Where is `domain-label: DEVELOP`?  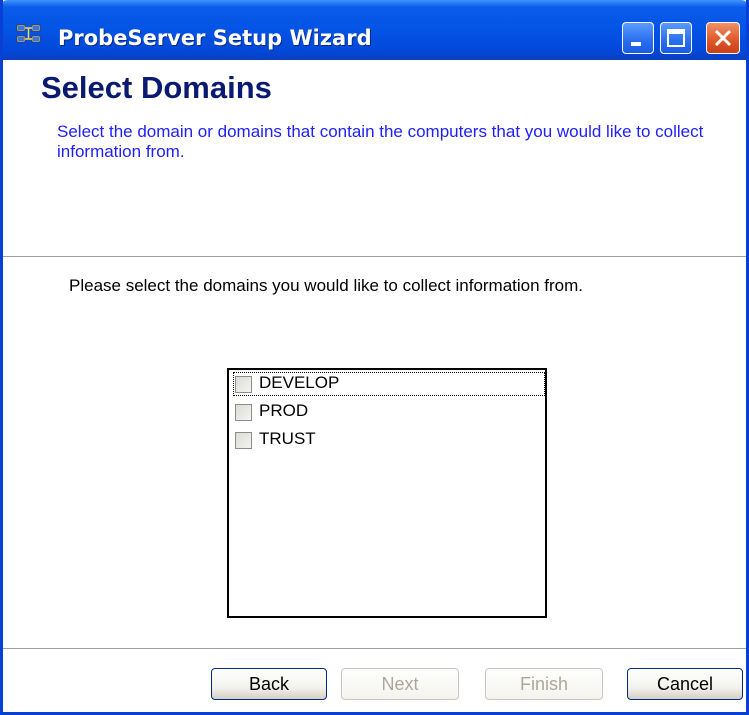 domain-label: DEVELOP is located at coordinates (299, 382).